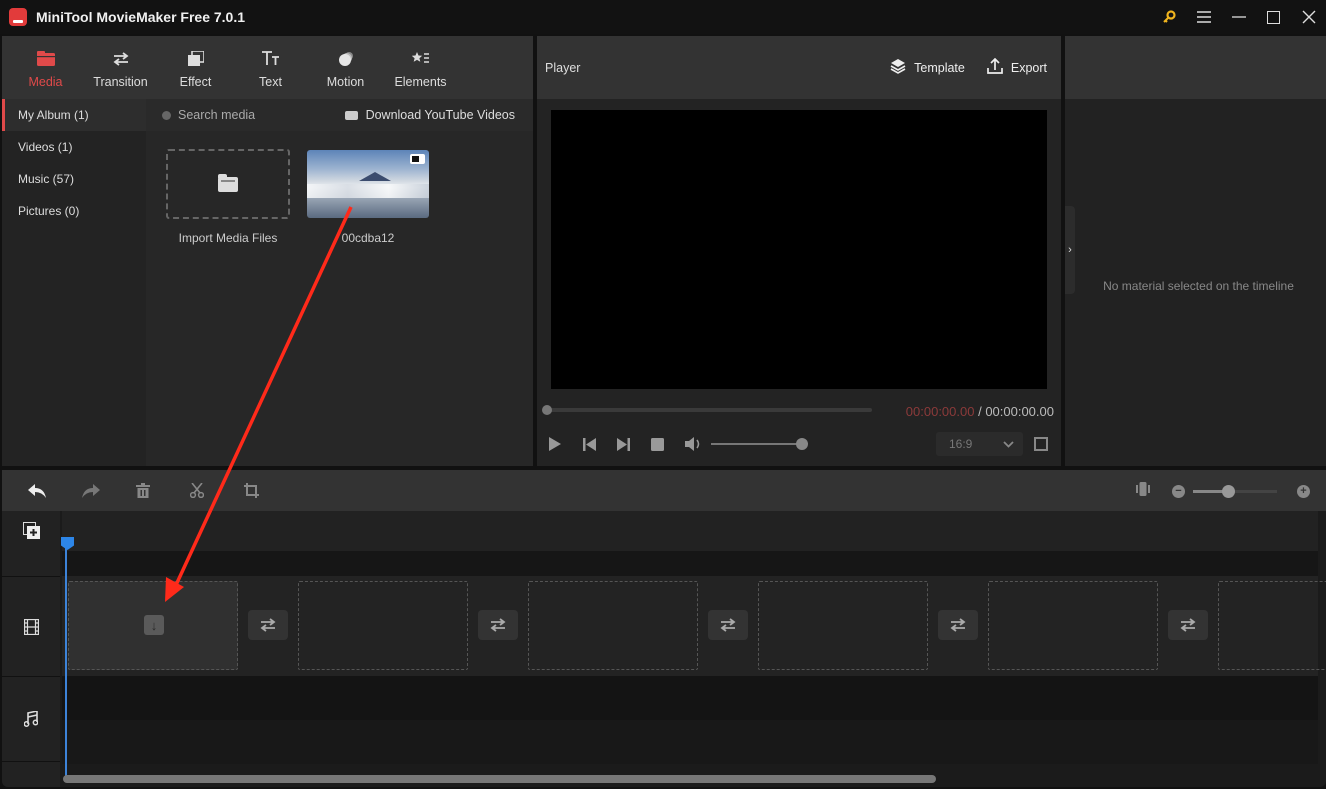 The width and height of the screenshot is (1326, 789). What do you see at coordinates (74, 211) in the screenshot?
I see `sidebar-item-pictures: Pictures (0)` at bounding box center [74, 211].